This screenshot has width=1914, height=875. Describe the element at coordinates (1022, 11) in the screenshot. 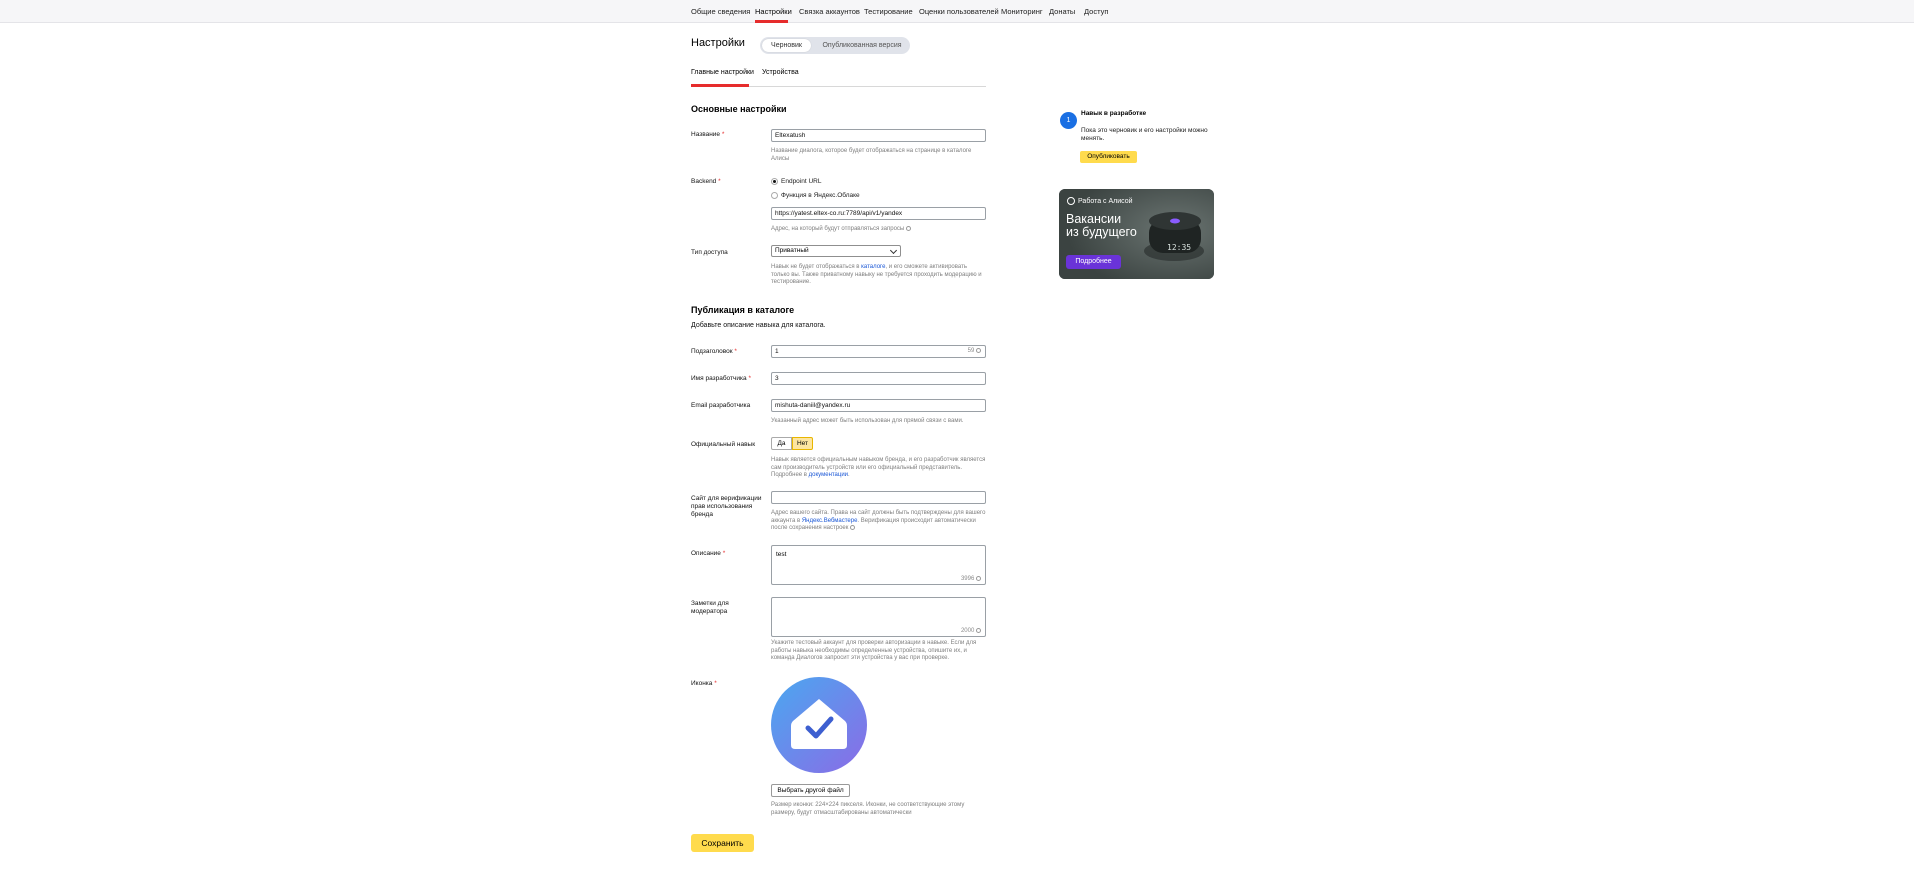

I see `nav-item-monitoring: Мониторинг` at that location.